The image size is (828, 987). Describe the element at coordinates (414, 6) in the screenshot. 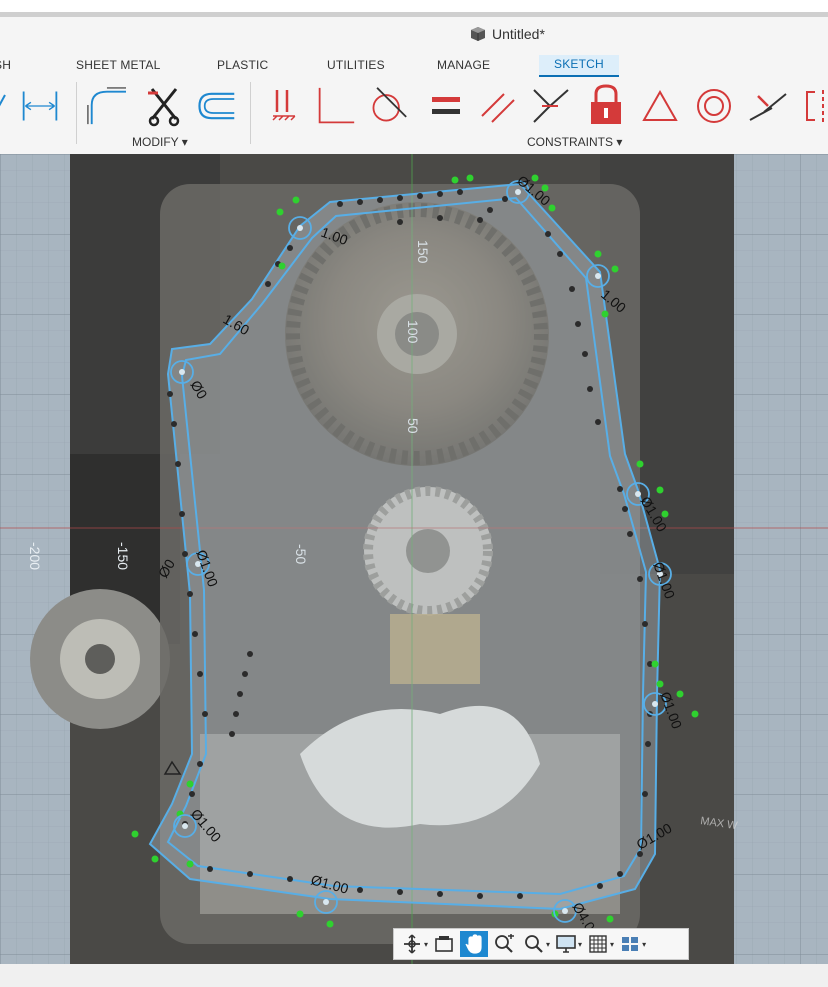

I see `top-strip` at that location.